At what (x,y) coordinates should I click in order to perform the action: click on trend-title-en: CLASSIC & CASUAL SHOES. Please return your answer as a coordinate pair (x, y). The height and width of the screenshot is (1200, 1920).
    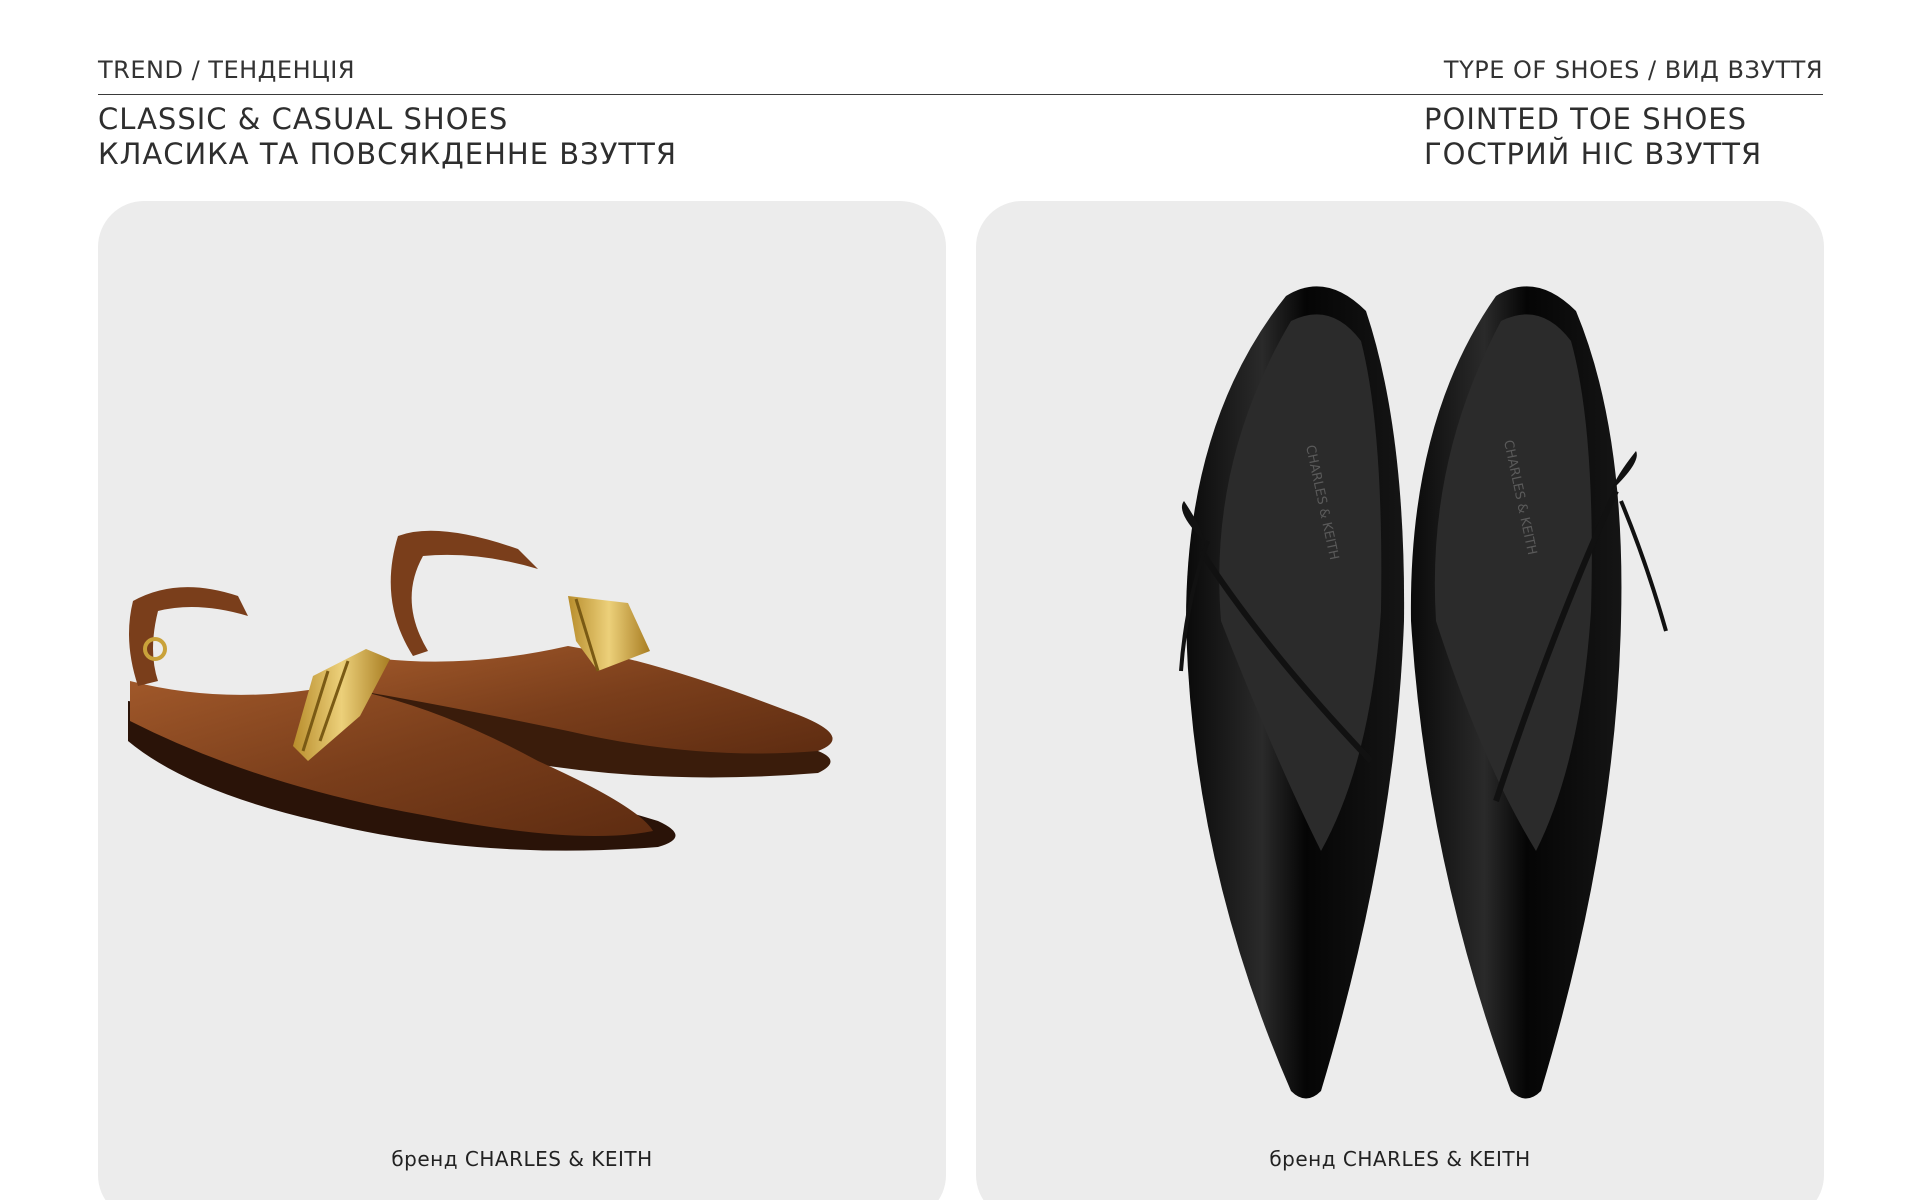
    Looking at the image, I should click on (303, 119).